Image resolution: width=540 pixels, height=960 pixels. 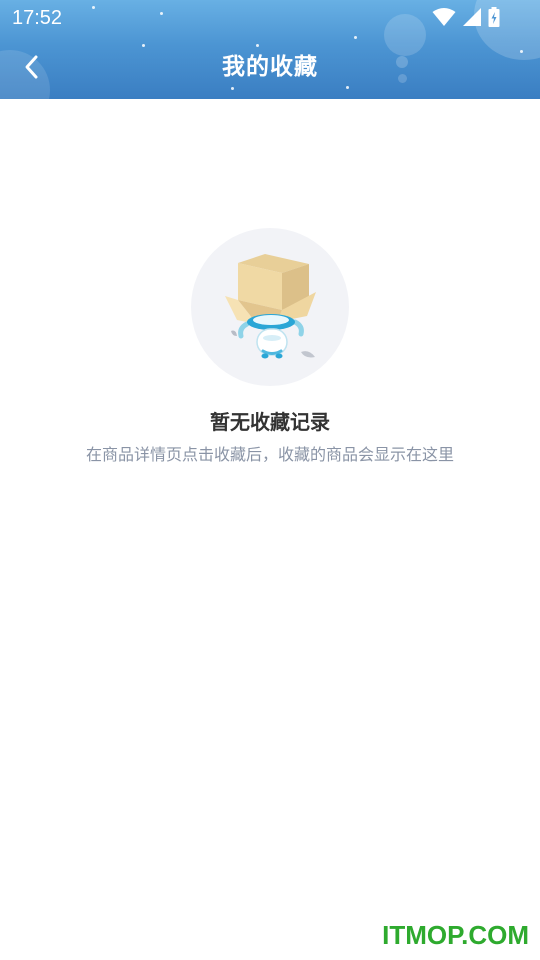 What do you see at coordinates (455, 935) in the screenshot?
I see `watermark: ITMOP.COM` at bounding box center [455, 935].